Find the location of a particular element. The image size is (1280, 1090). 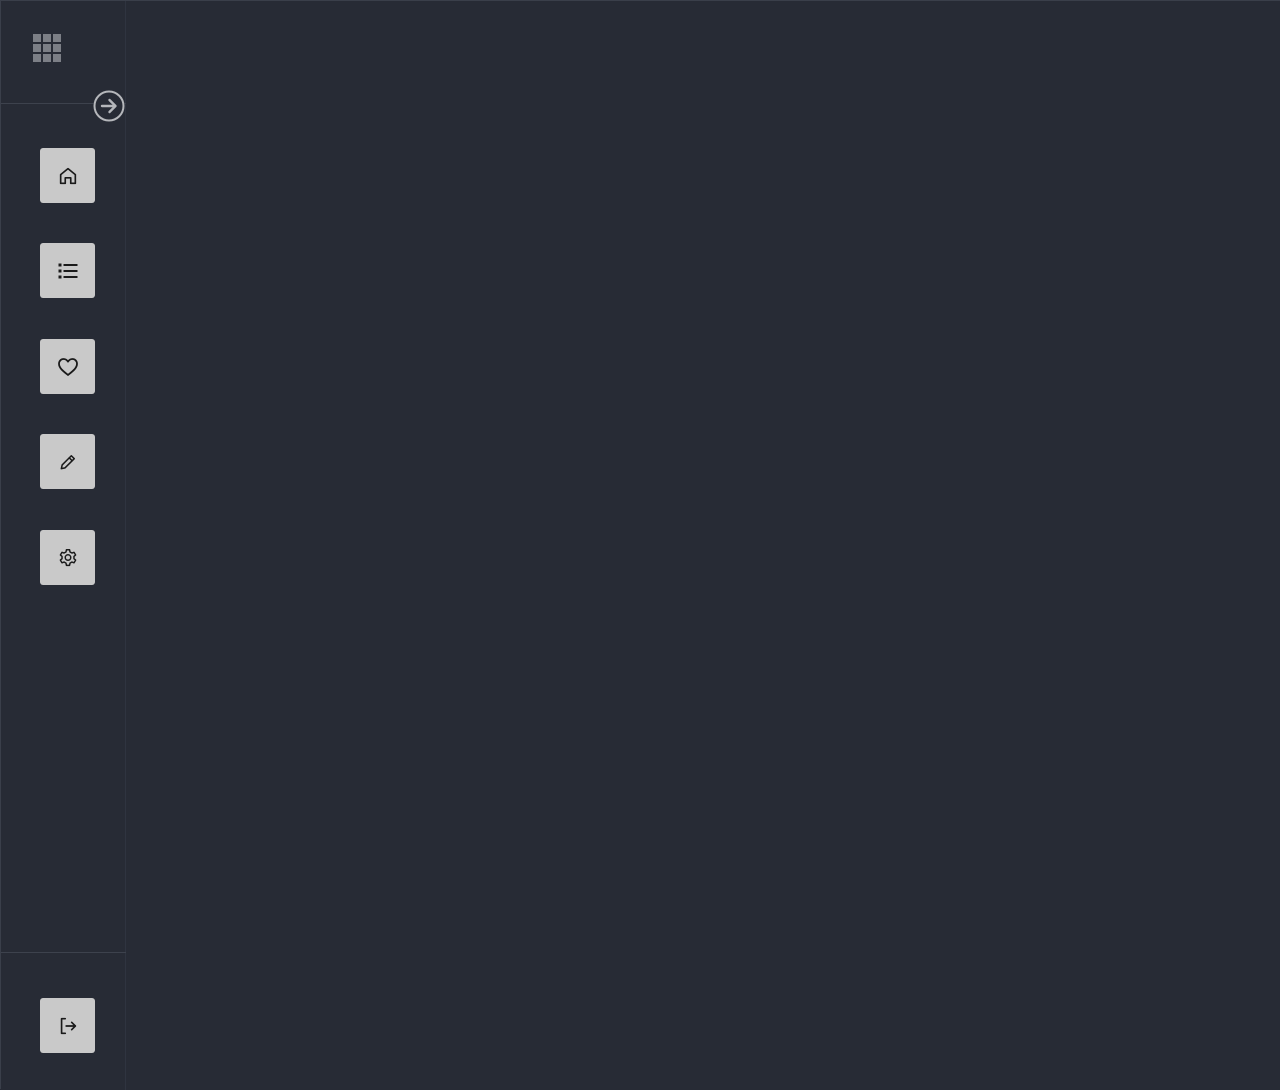

grid-icon is located at coordinates (48, 49).